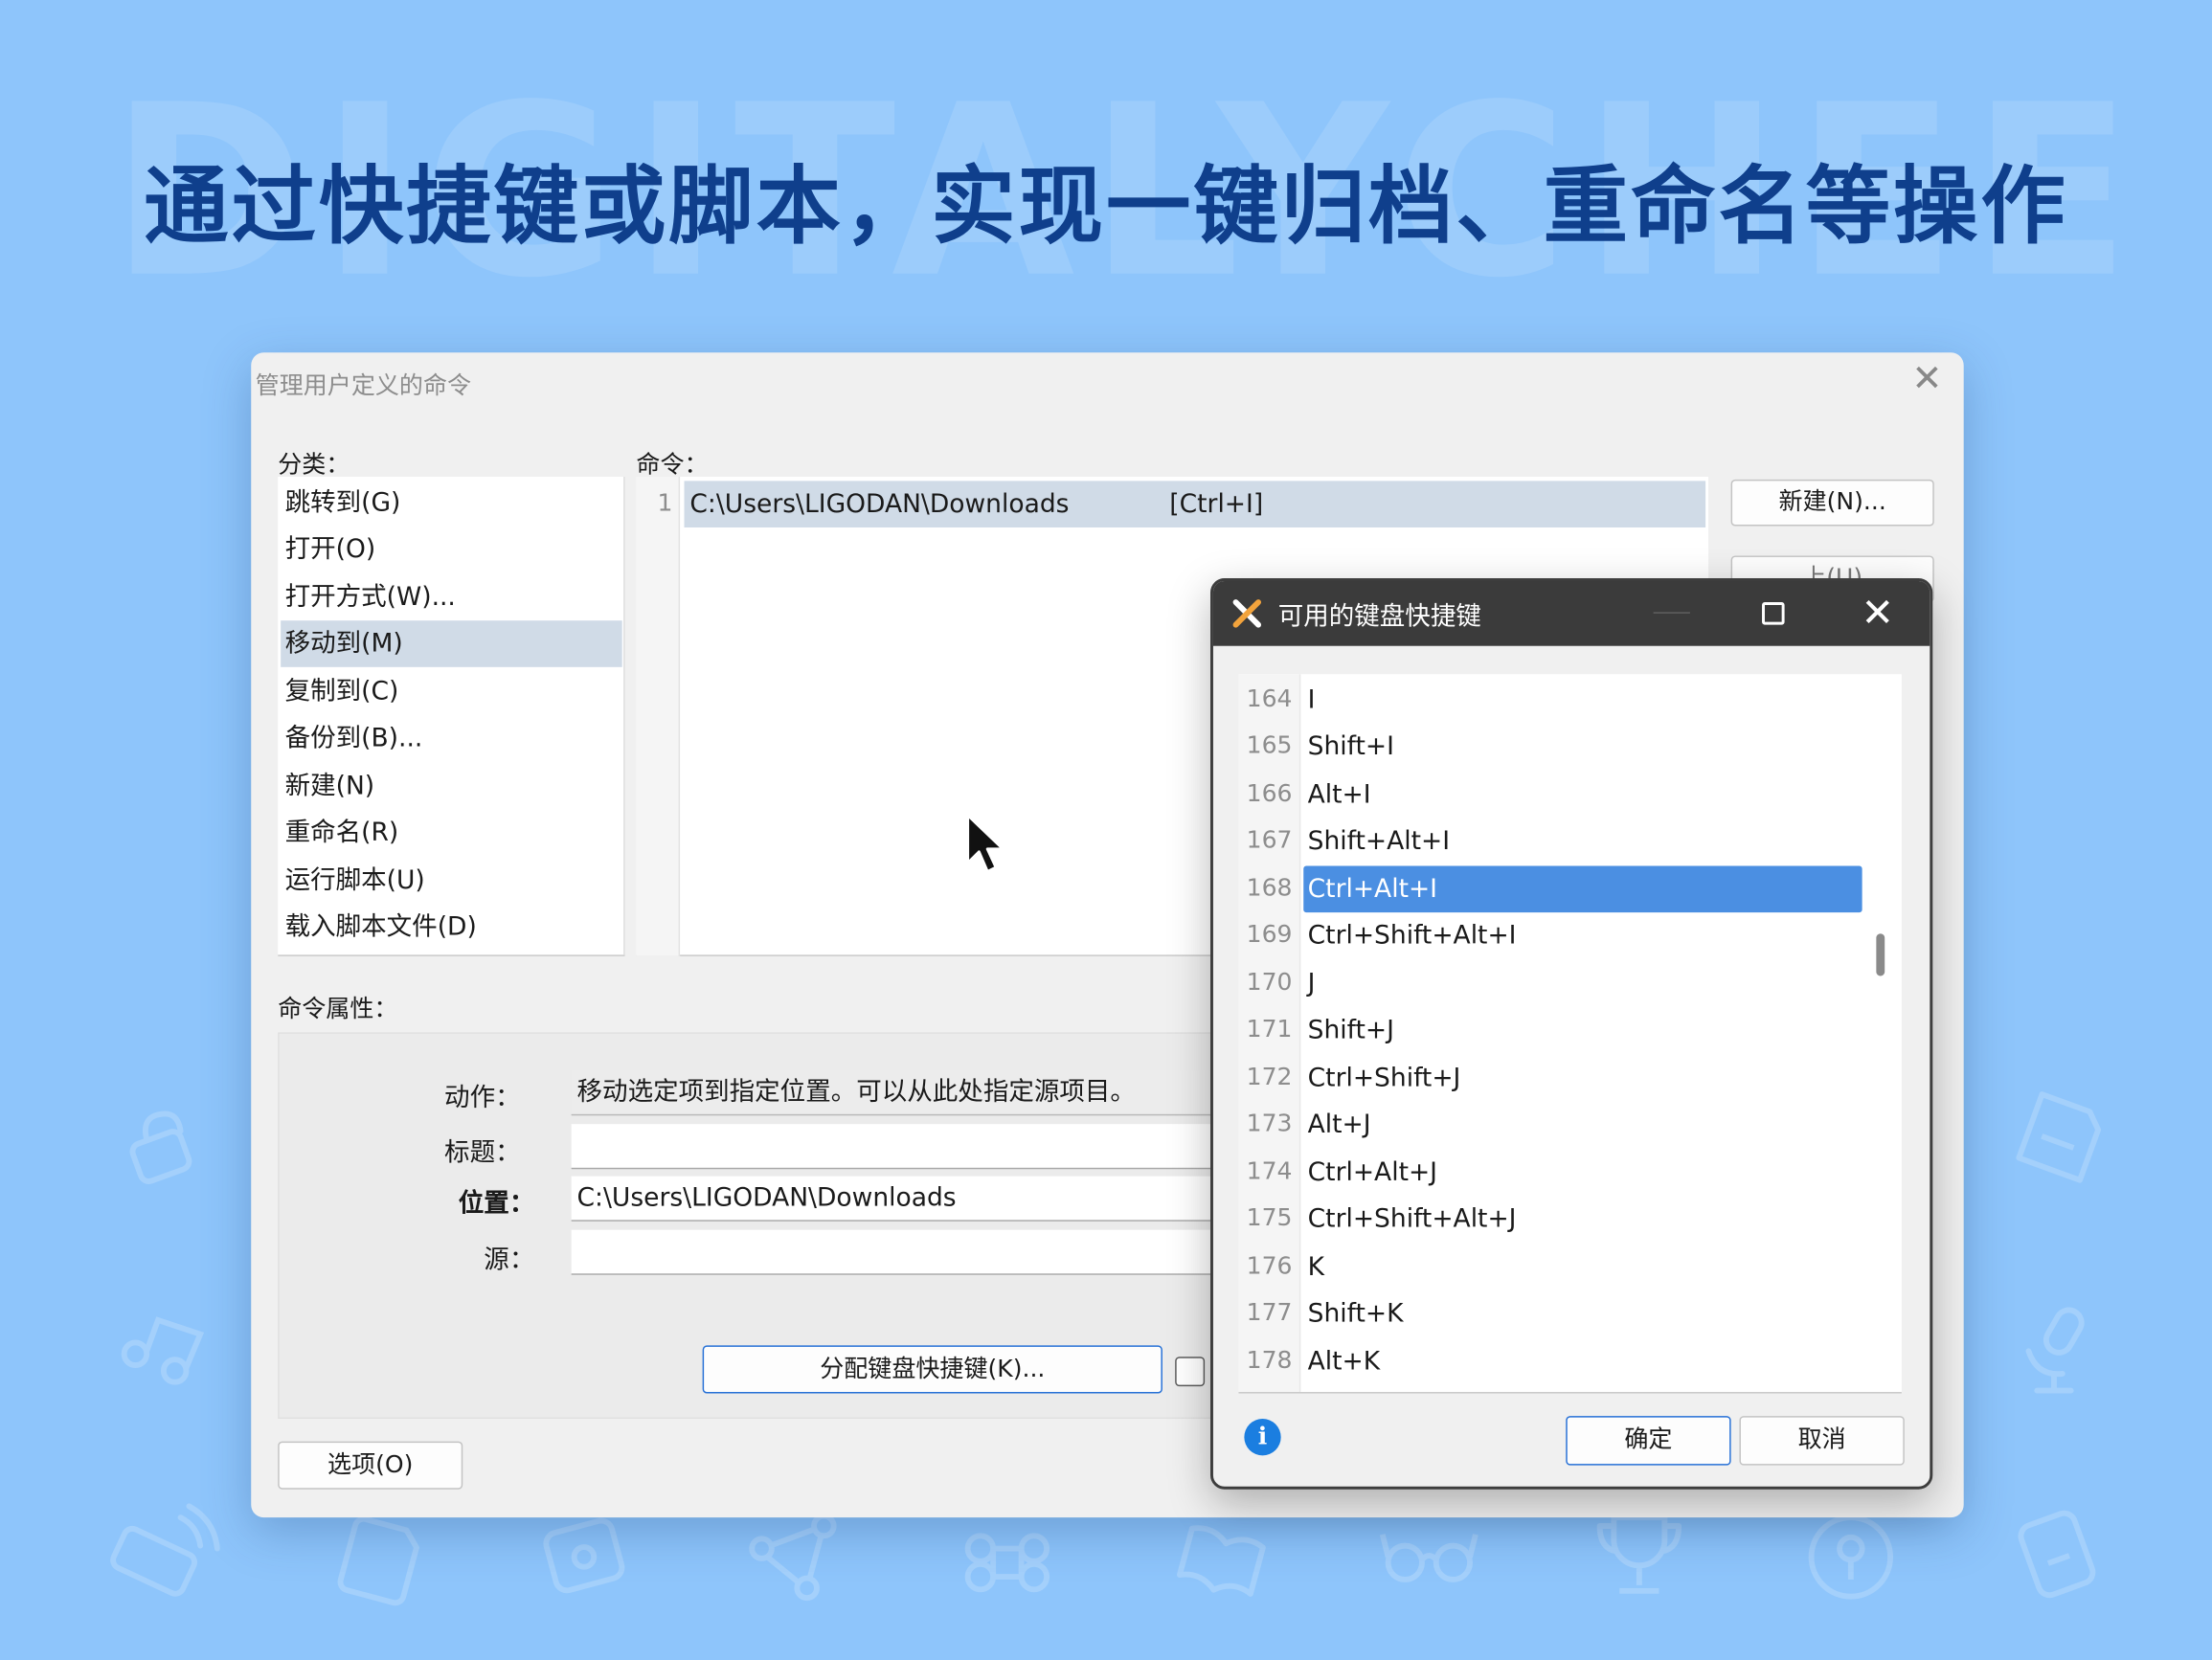 The height and width of the screenshot is (1660, 2212). What do you see at coordinates (1344, 1361) in the screenshot?
I see `shortcut-key: Alt+K` at bounding box center [1344, 1361].